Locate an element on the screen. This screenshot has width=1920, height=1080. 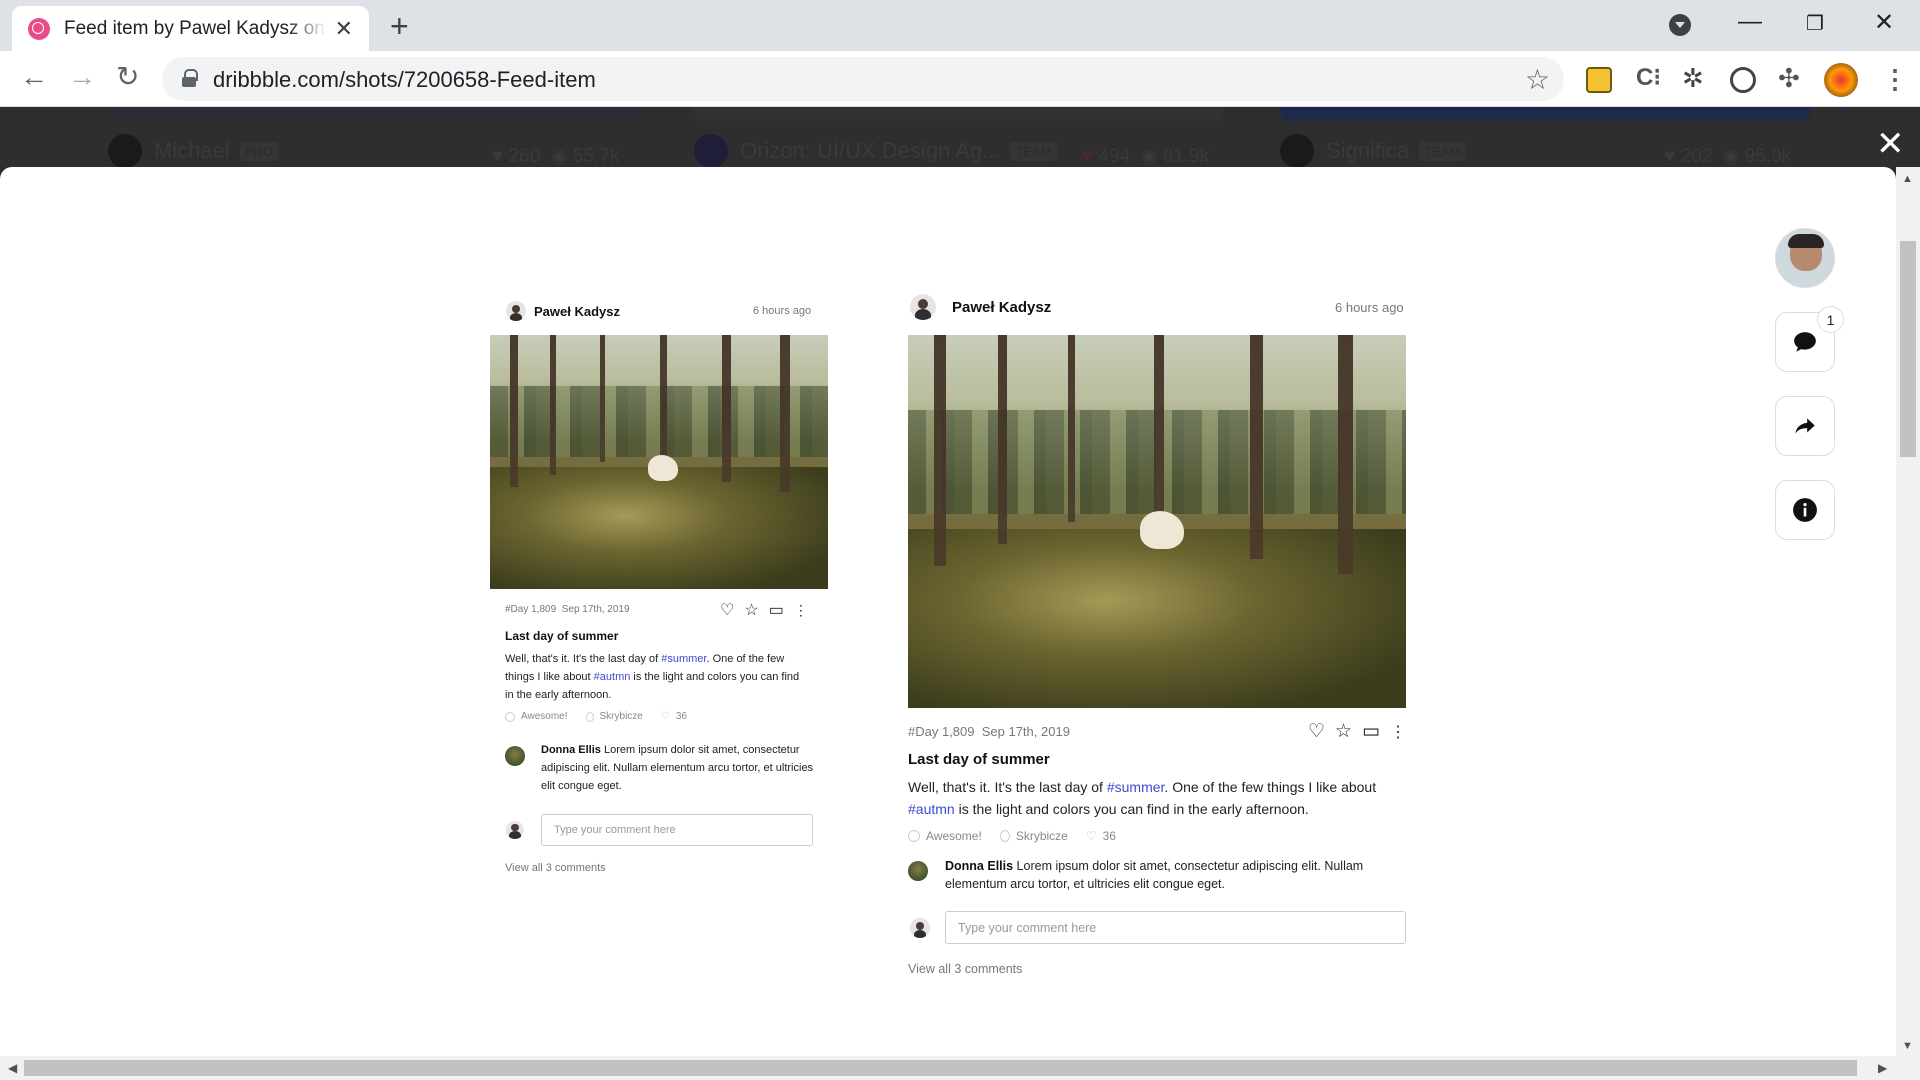
background-shot-stats: ♥ 260 ◉ 55.7k is located at coordinates (556, 156).